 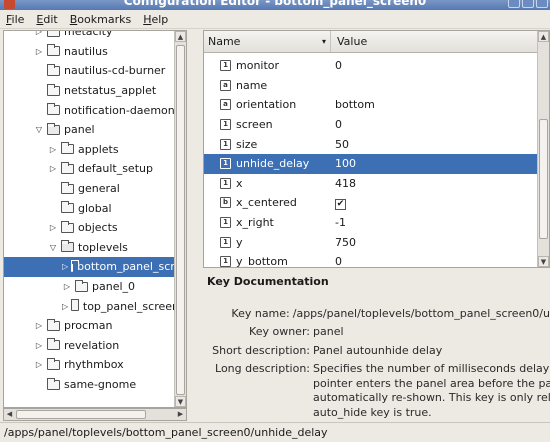 I want to click on key-value: 50, so click(x=342, y=144).